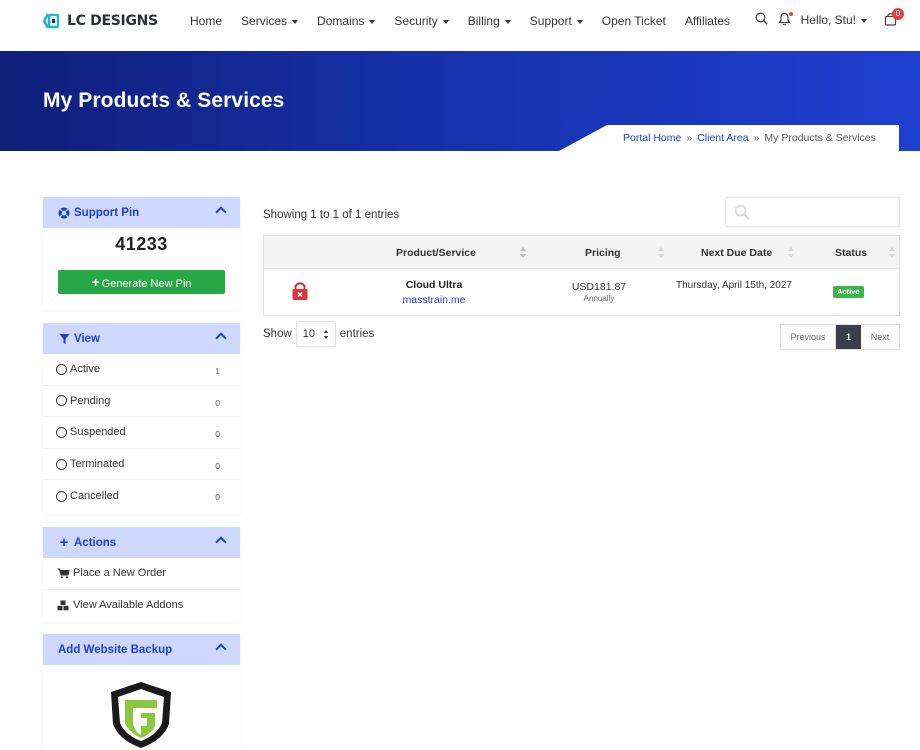 Image resolution: width=920 pixels, height=750 pixels. What do you see at coordinates (556, 21) in the screenshot?
I see `nav-support: Support` at bounding box center [556, 21].